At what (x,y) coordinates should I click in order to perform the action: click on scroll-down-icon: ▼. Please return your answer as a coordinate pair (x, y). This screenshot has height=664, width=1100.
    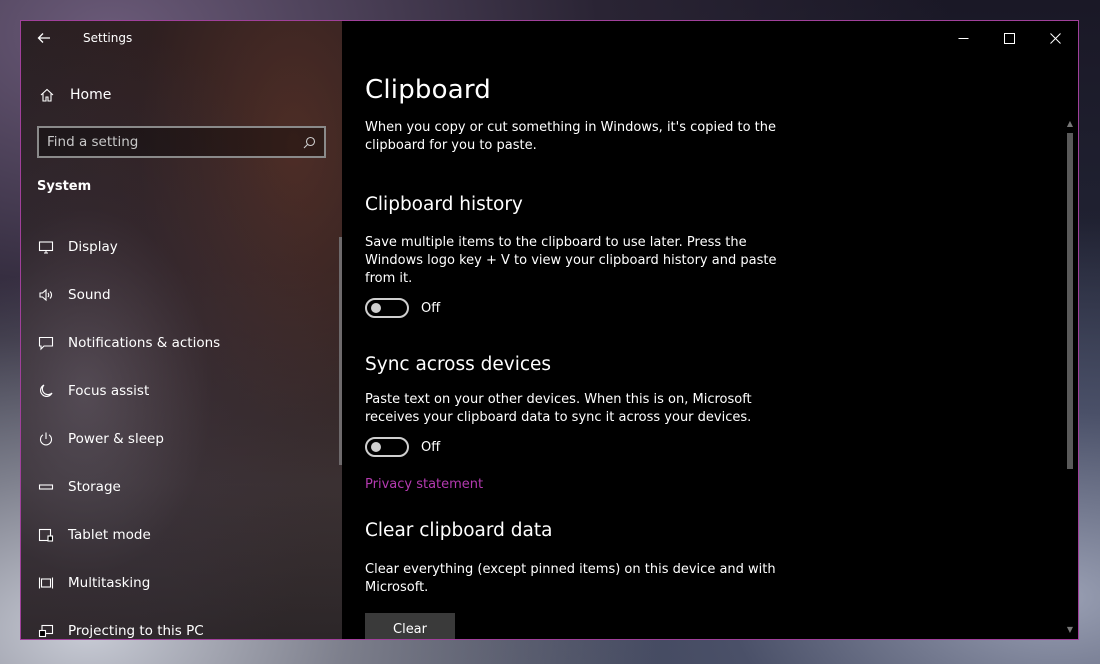
    Looking at the image, I should click on (1070, 630).